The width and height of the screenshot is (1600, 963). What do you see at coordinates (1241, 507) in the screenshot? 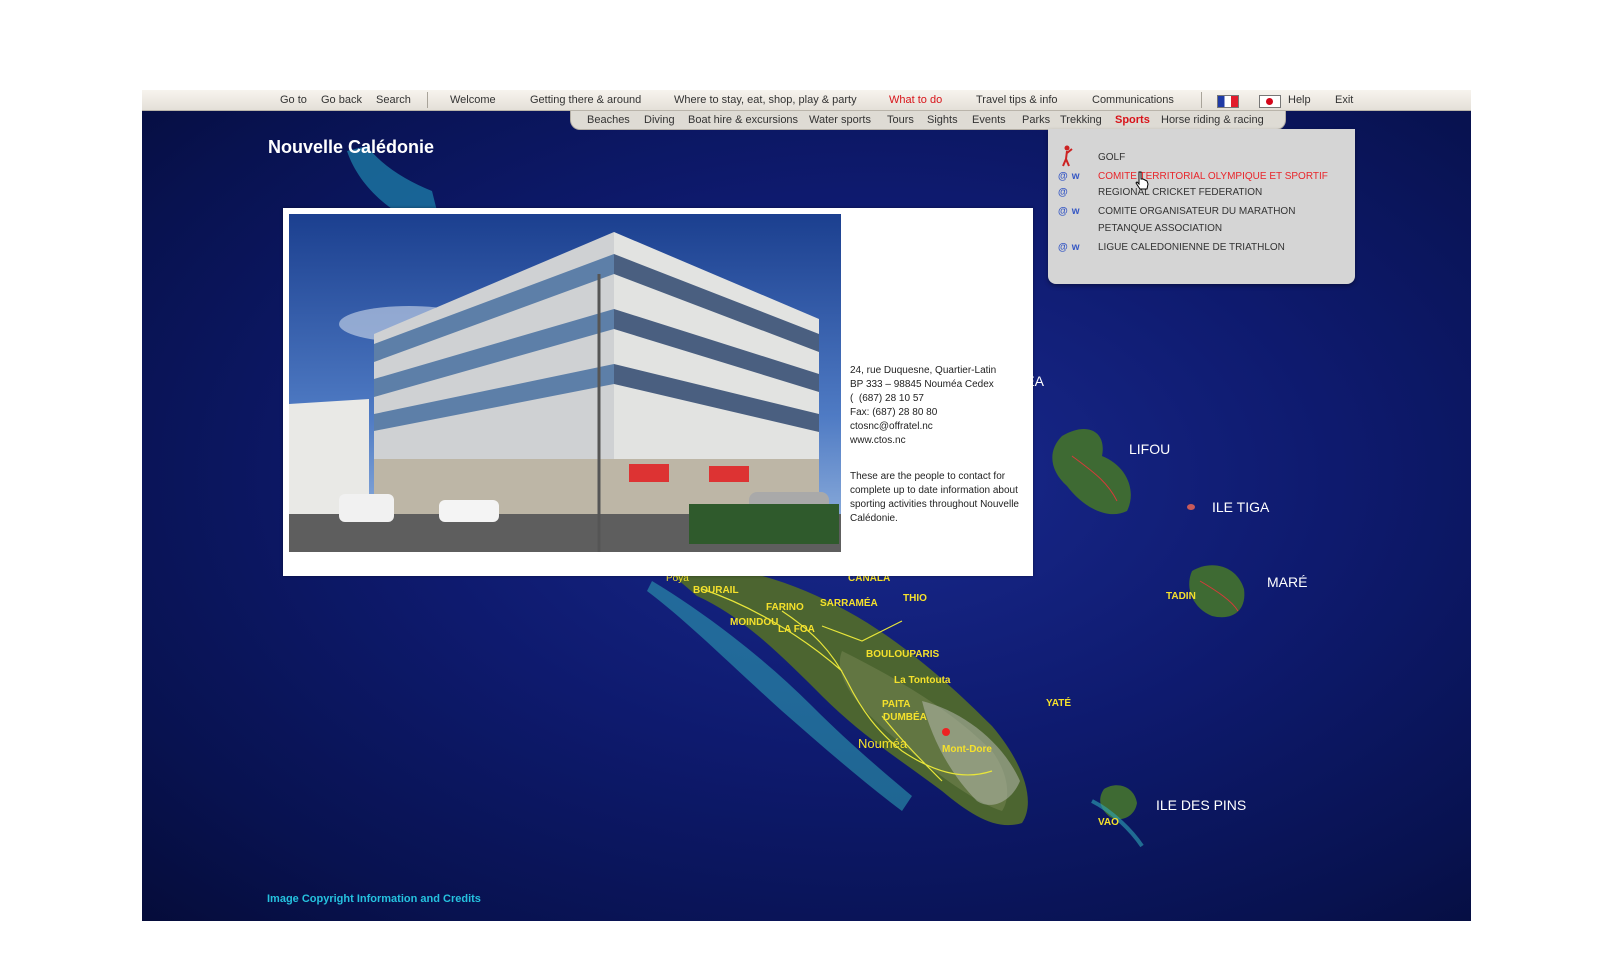
I see `ile-tiga-label: ILE TIGA` at bounding box center [1241, 507].